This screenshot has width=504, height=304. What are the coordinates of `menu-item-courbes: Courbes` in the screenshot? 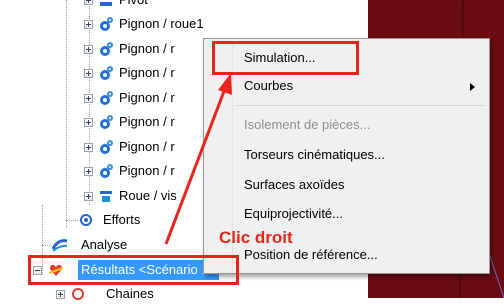 It's located at (268, 86).